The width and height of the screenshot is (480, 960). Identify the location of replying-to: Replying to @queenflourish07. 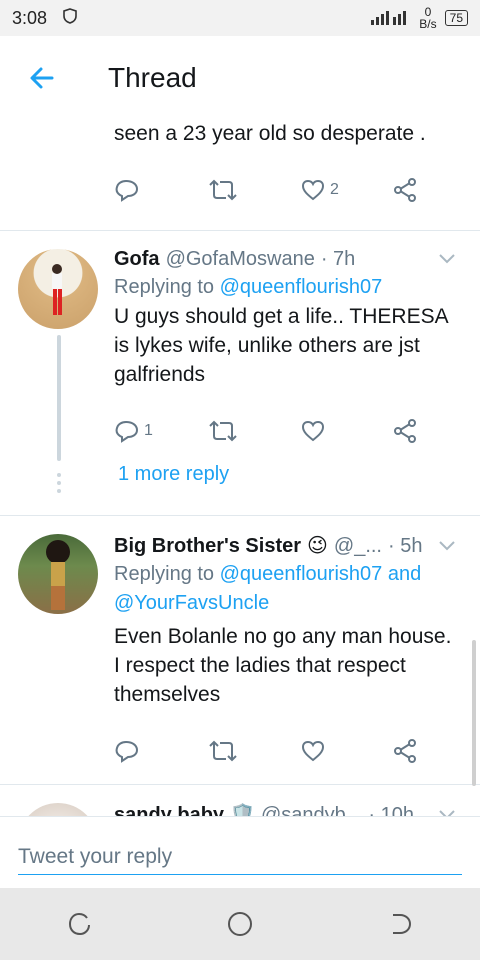
(287, 287).